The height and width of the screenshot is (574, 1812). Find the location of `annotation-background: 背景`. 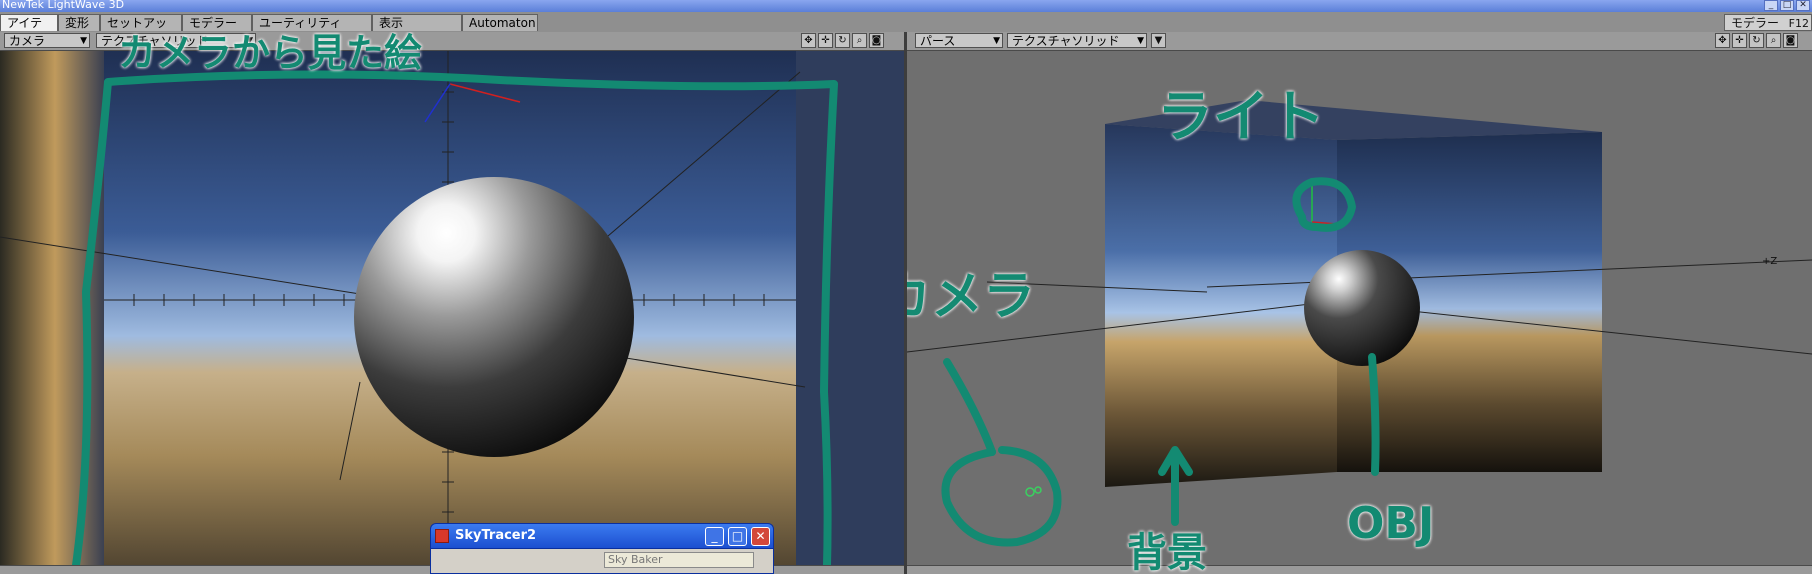

annotation-background: 背景 is located at coordinates (1167, 552).